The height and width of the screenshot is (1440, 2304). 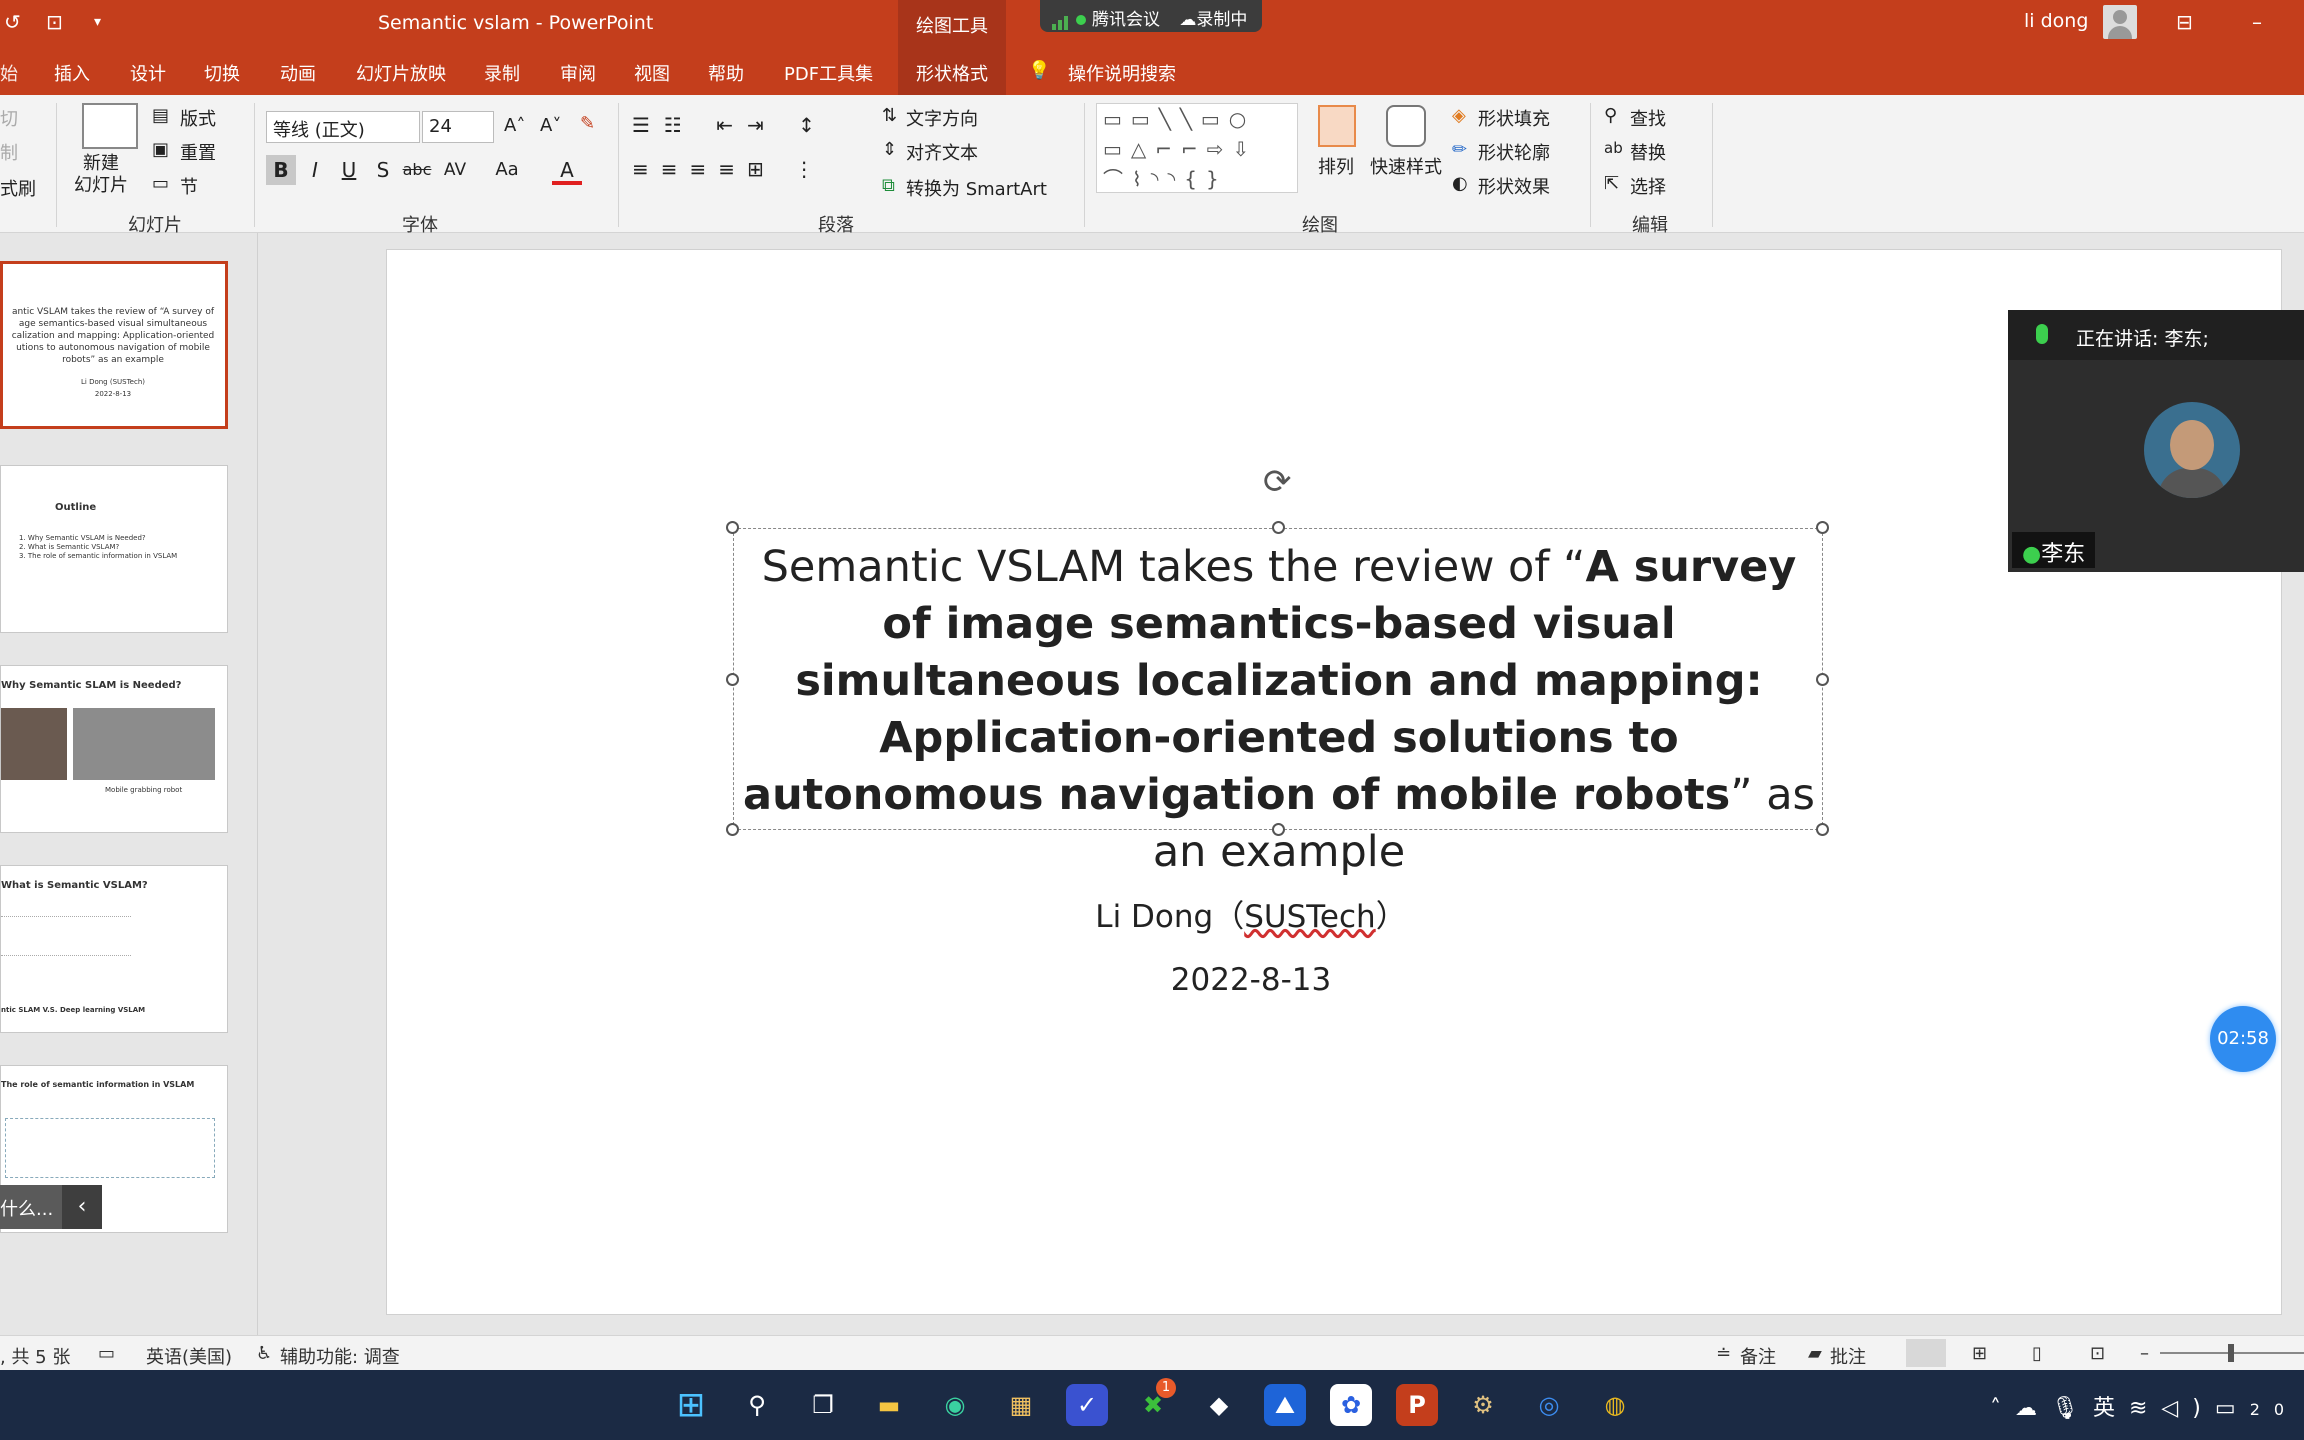 What do you see at coordinates (1848, 1356) in the screenshot?
I see `comments-button: 批注` at bounding box center [1848, 1356].